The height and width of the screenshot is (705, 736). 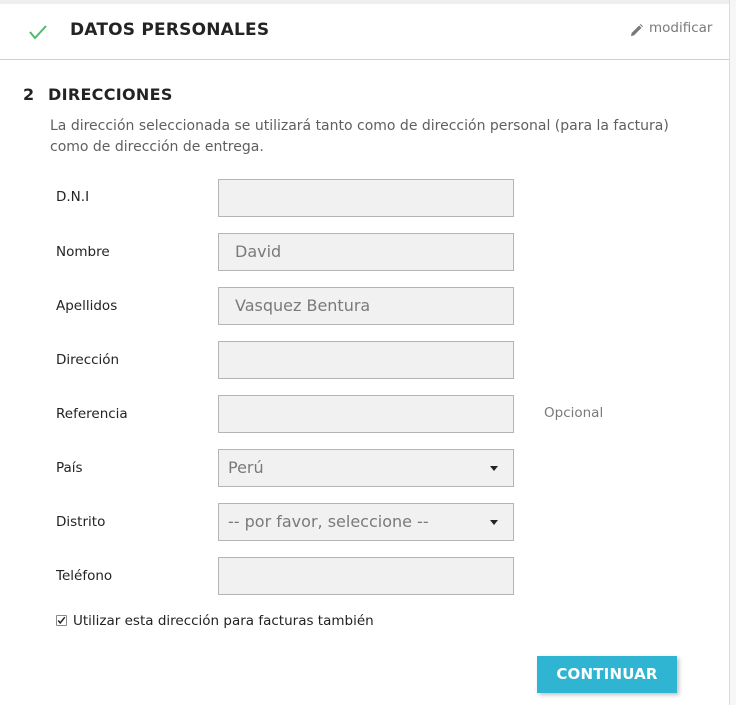 I want to click on dni-input, so click(x=366, y=198).